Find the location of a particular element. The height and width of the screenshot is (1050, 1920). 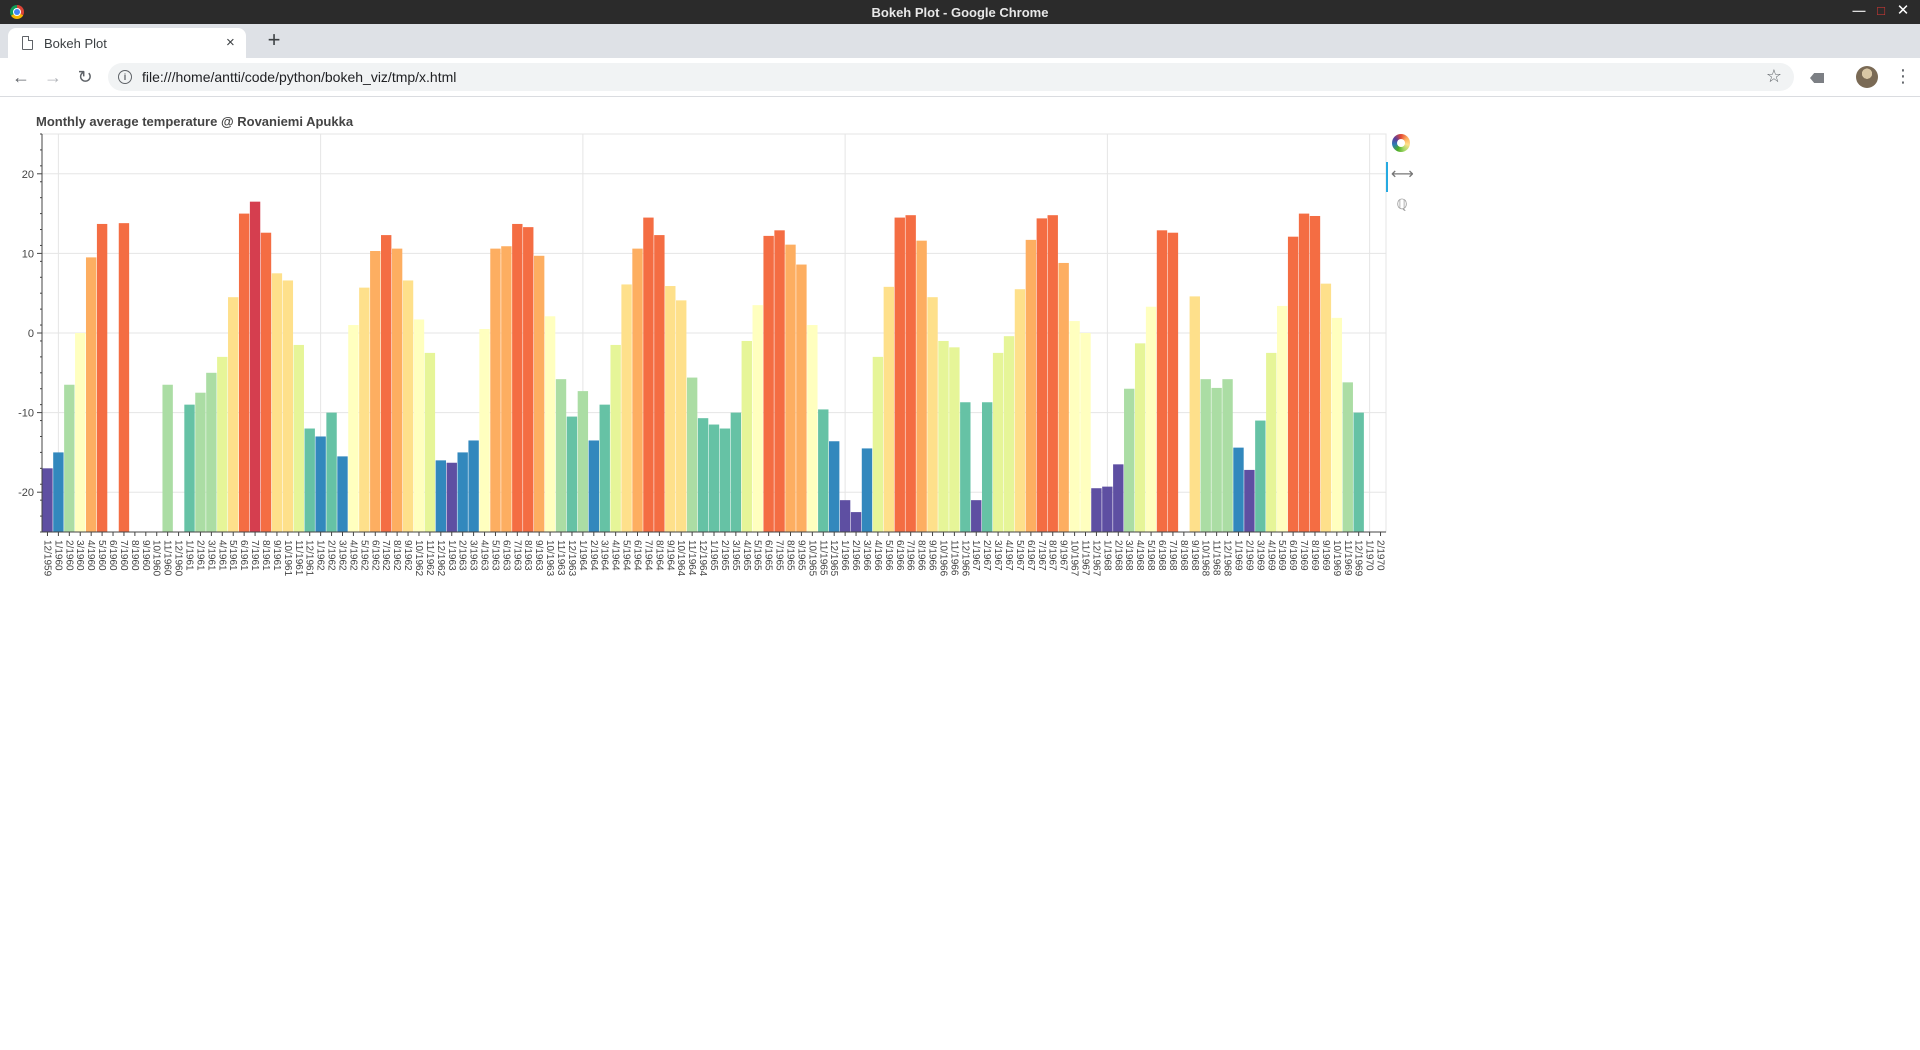

maximize-icon: □ is located at coordinates (1881, 11).